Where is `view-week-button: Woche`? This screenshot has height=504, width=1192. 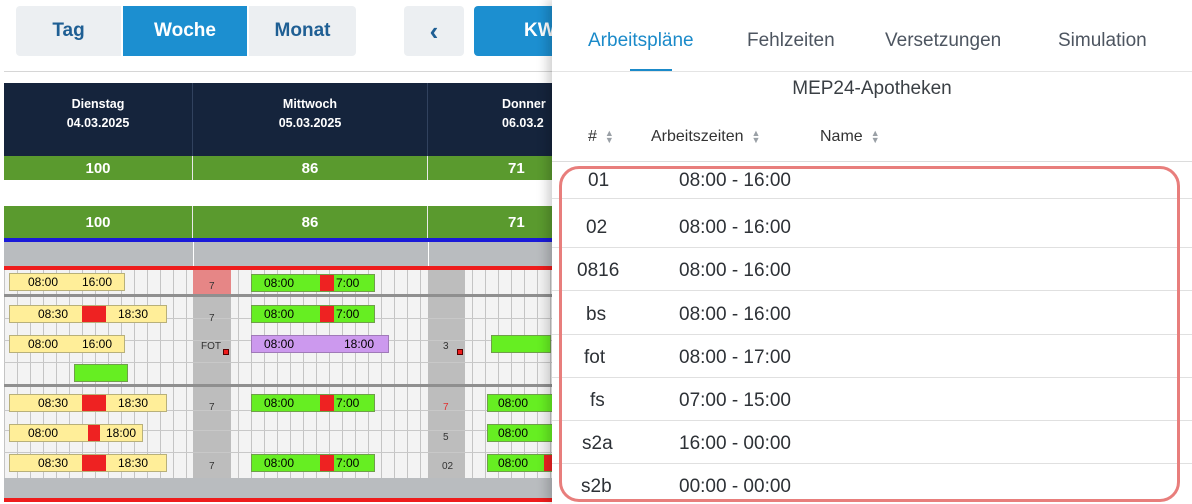
view-week-button: Woche is located at coordinates (185, 31).